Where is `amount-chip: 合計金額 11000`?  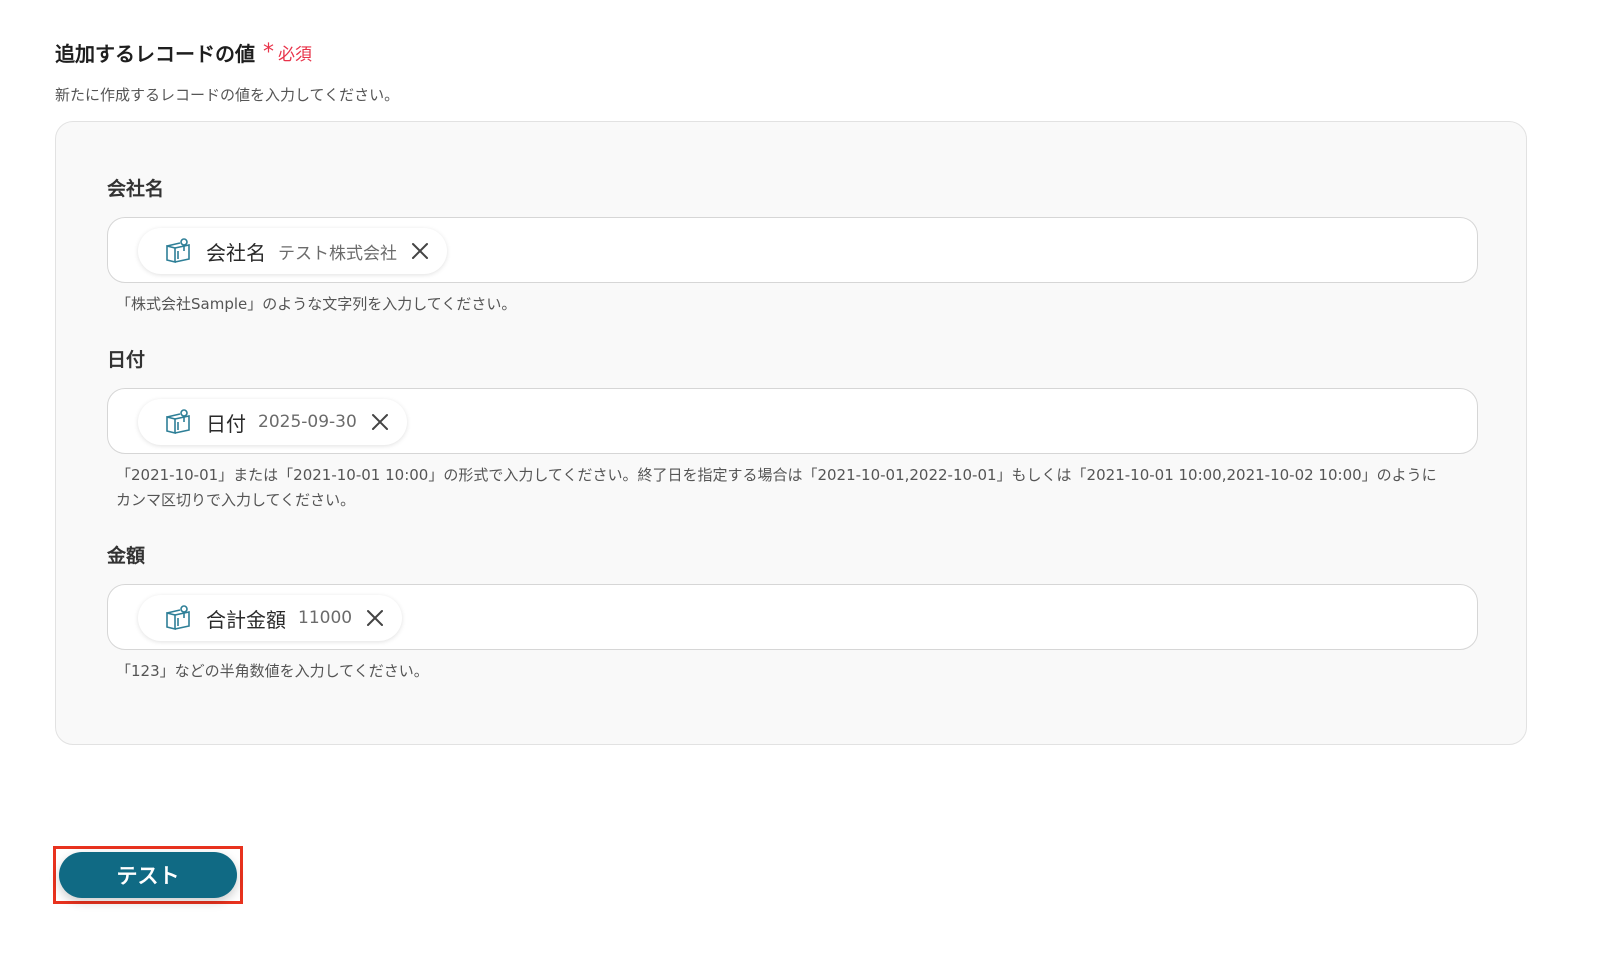 amount-chip: 合計金額 11000 is located at coordinates (270, 618).